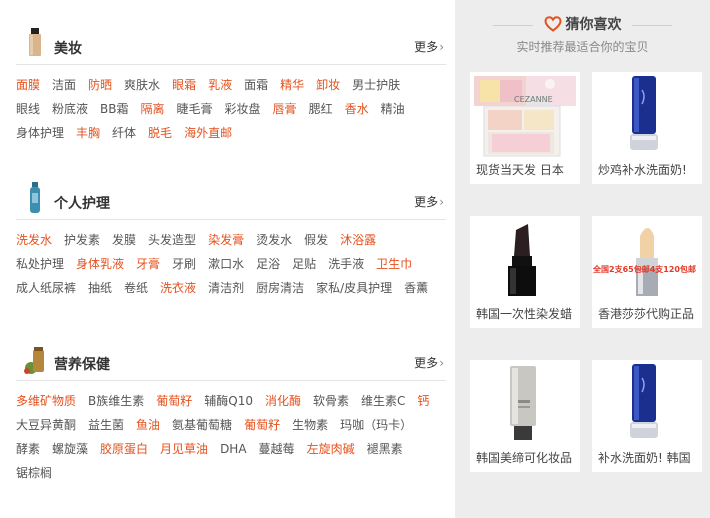 The image size is (710, 518). Describe the element at coordinates (376, 85) in the screenshot. I see `category-tag-link: 男士护肤` at that location.